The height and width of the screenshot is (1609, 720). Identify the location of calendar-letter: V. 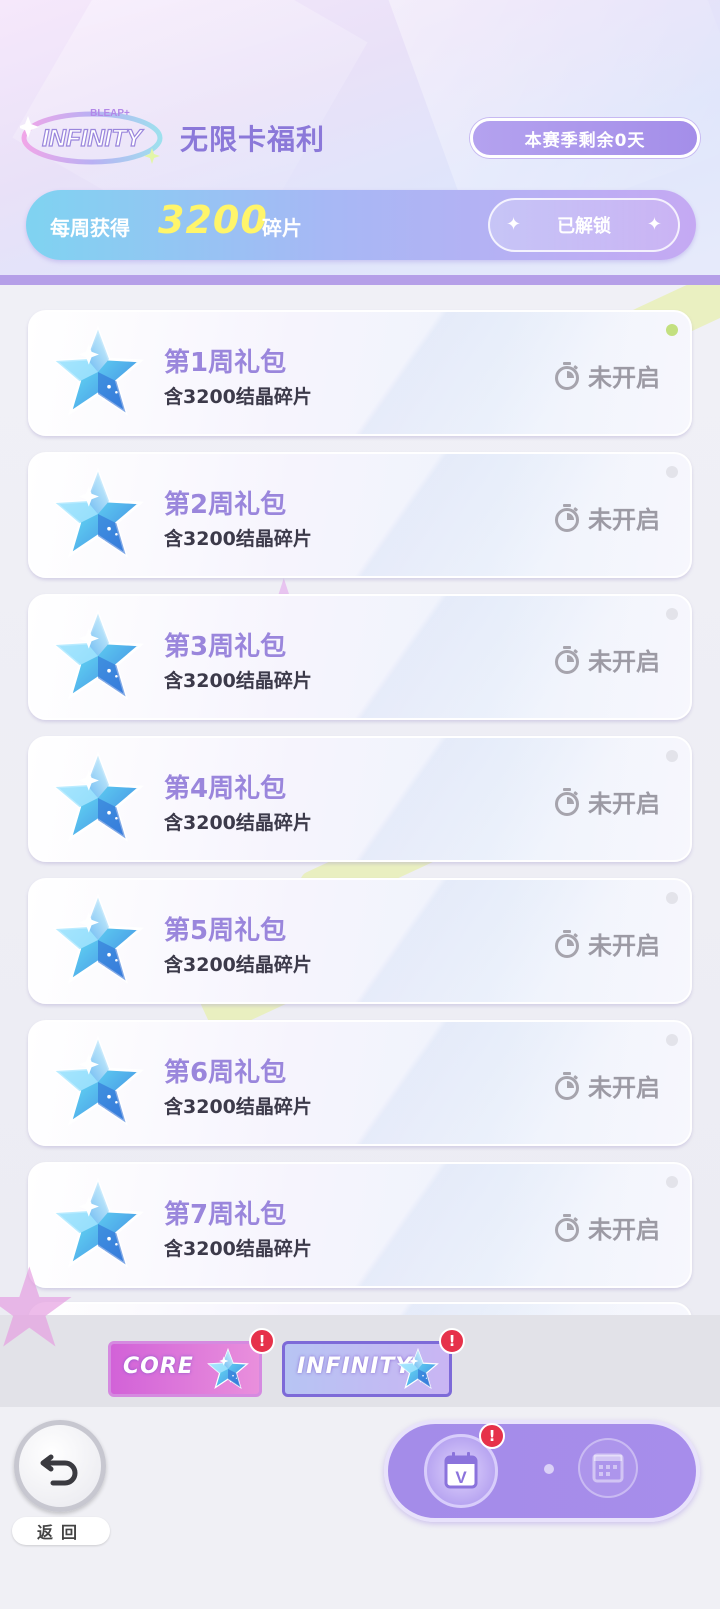
(461, 1477).